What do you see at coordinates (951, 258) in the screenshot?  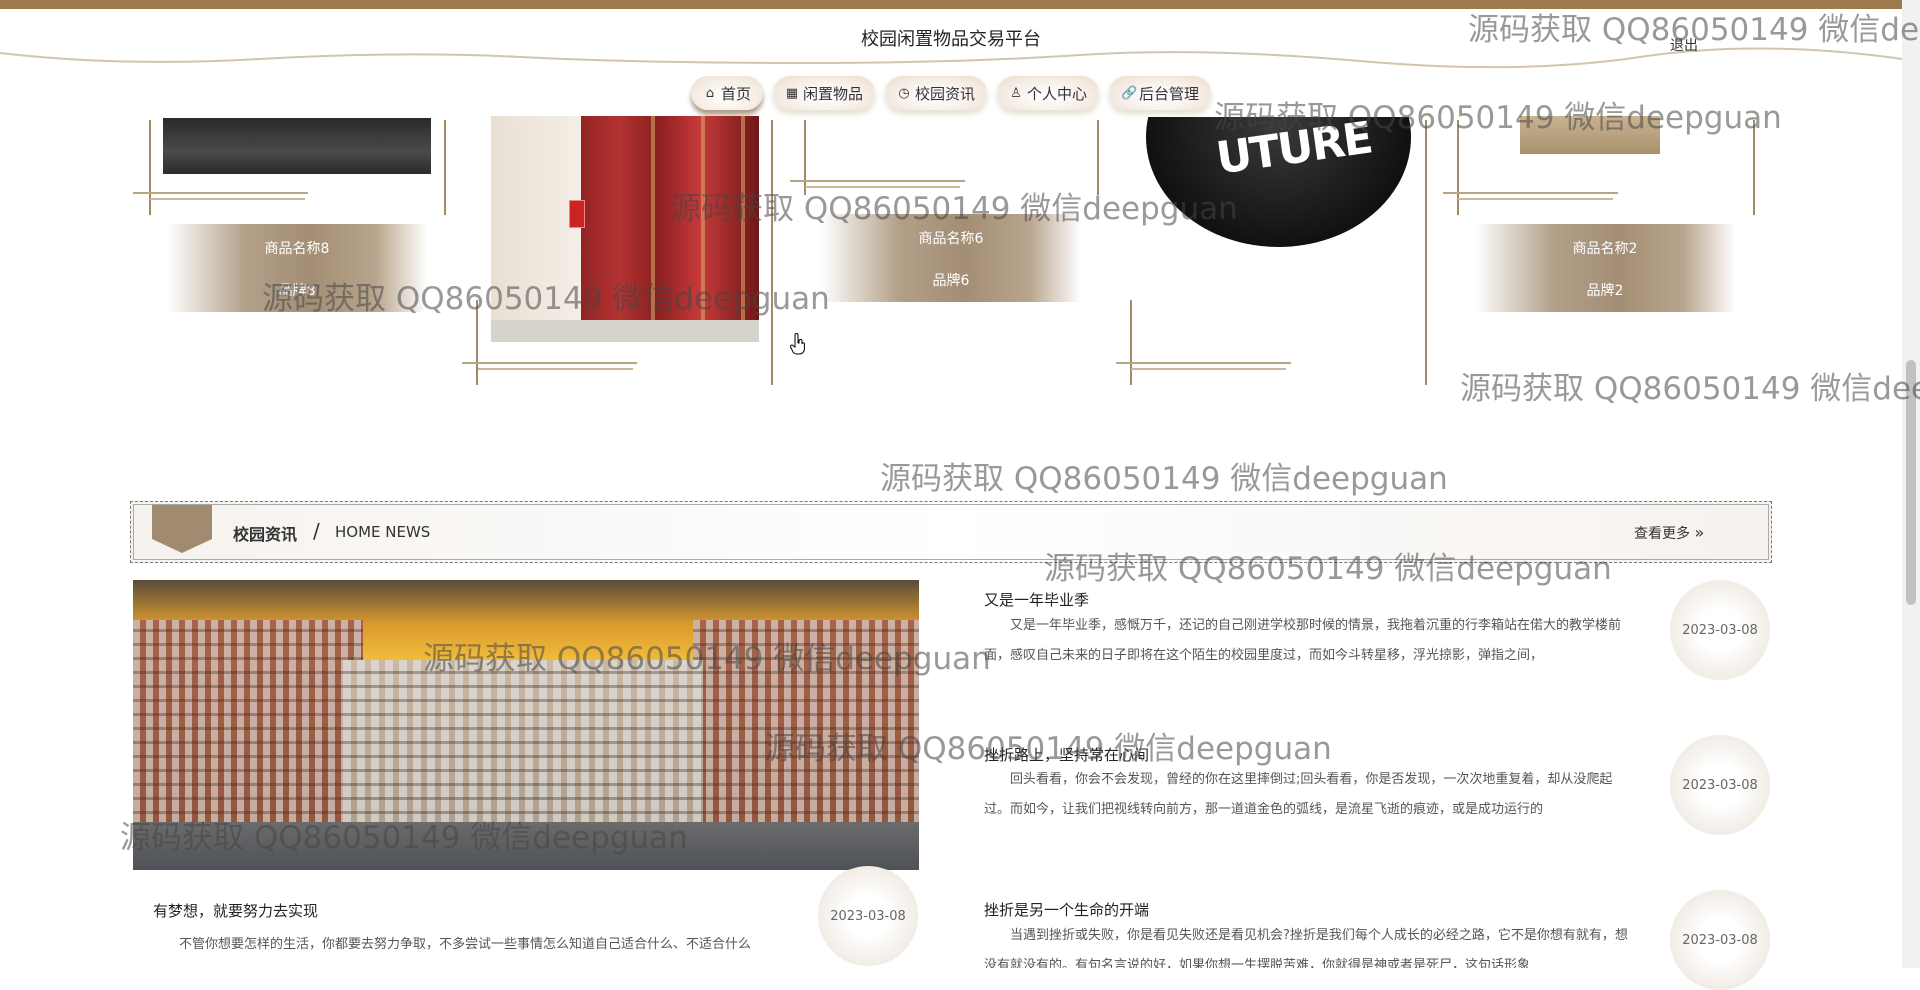 I see `product-card-label: 商品名称6 品牌6` at bounding box center [951, 258].